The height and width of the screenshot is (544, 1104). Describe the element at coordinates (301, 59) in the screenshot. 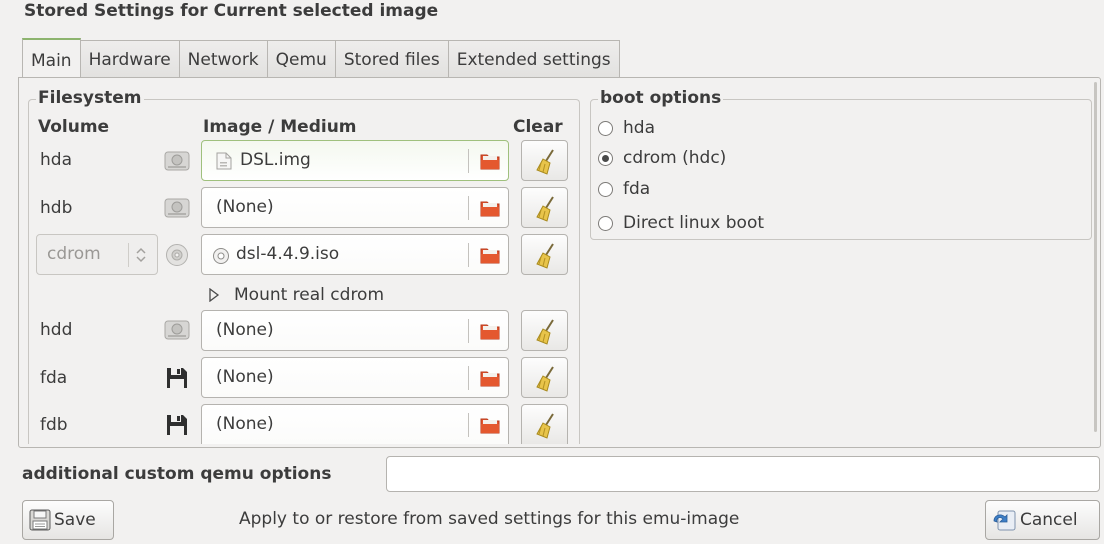

I see `tab-qemu: Qemu` at that location.